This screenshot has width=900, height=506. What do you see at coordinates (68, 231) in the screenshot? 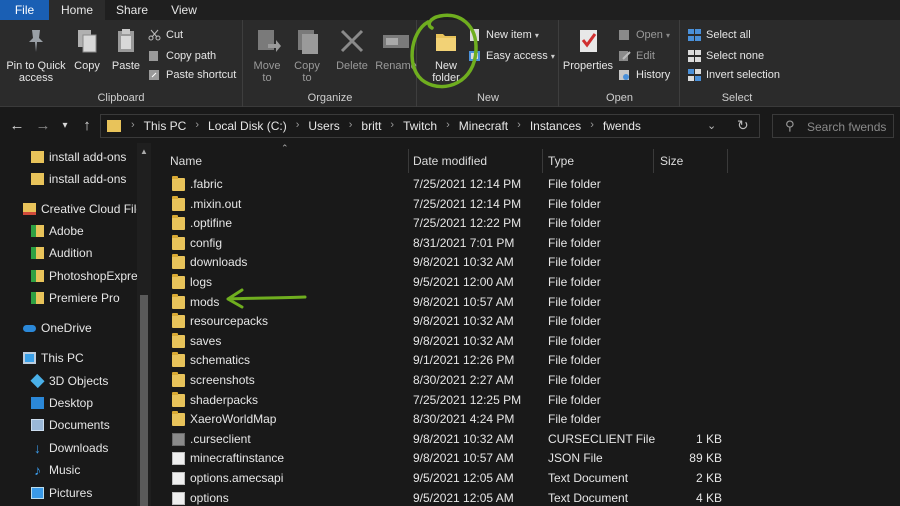
I see `nav-item-adobe: Adobe` at bounding box center [68, 231].